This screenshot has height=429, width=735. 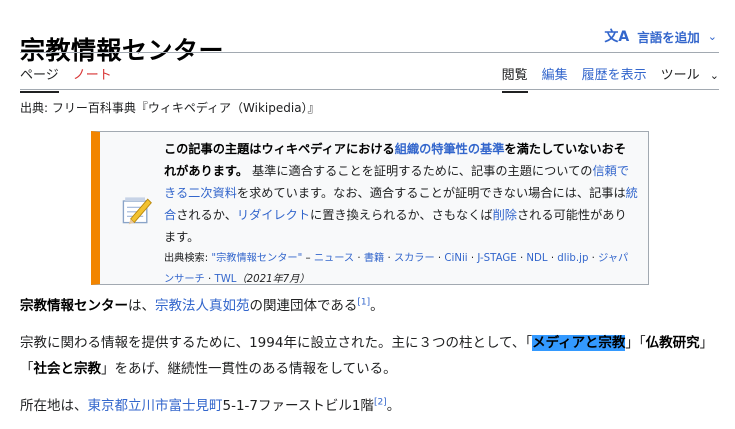 What do you see at coordinates (672, 343) in the screenshot?
I see `pillar-buddhism-research: 仏教研究` at bounding box center [672, 343].